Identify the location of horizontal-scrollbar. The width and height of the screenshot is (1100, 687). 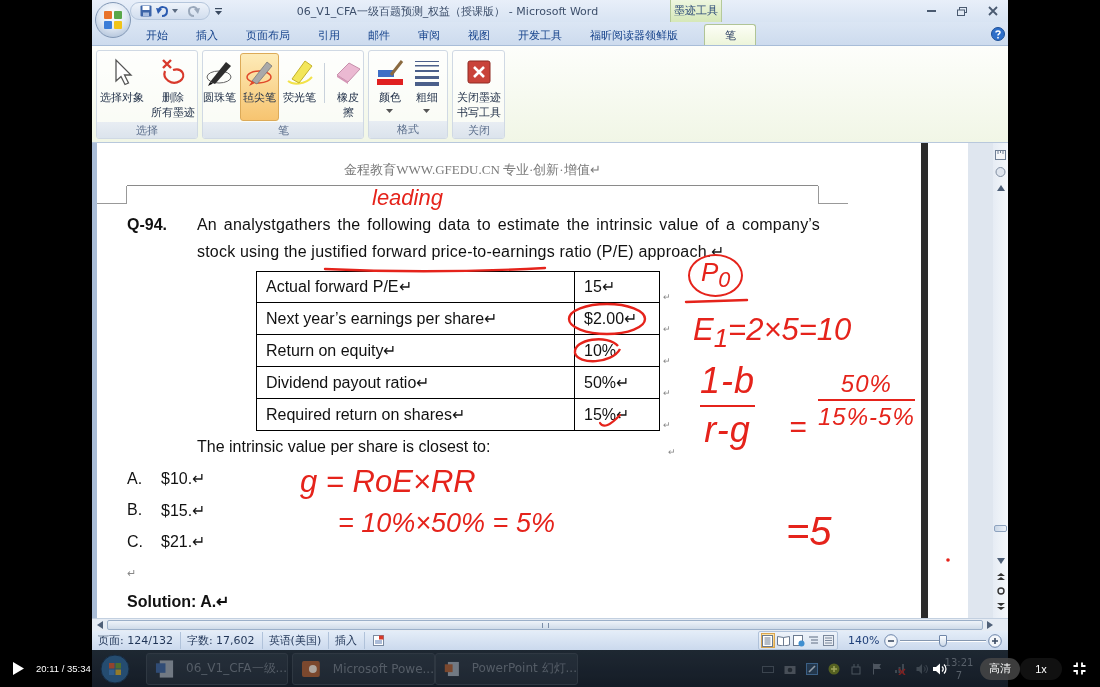
(550, 624).